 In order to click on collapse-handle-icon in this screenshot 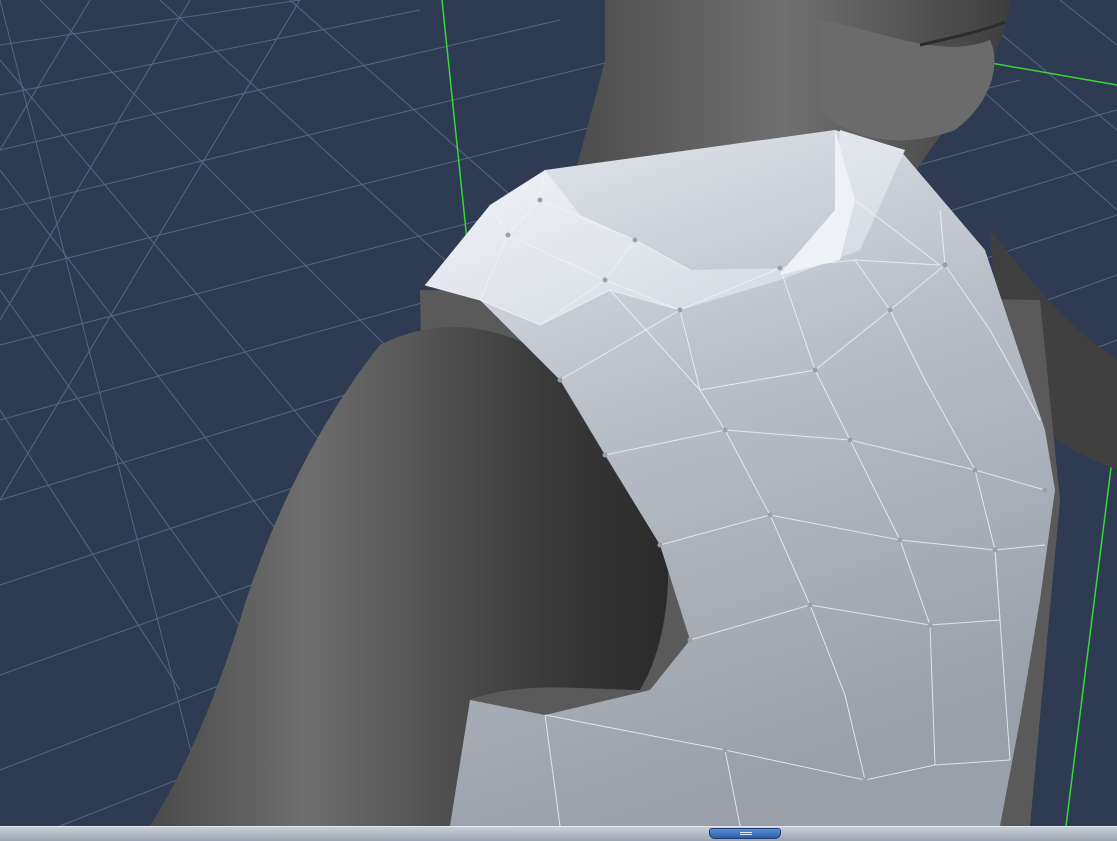, I will do `click(745, 833)`.